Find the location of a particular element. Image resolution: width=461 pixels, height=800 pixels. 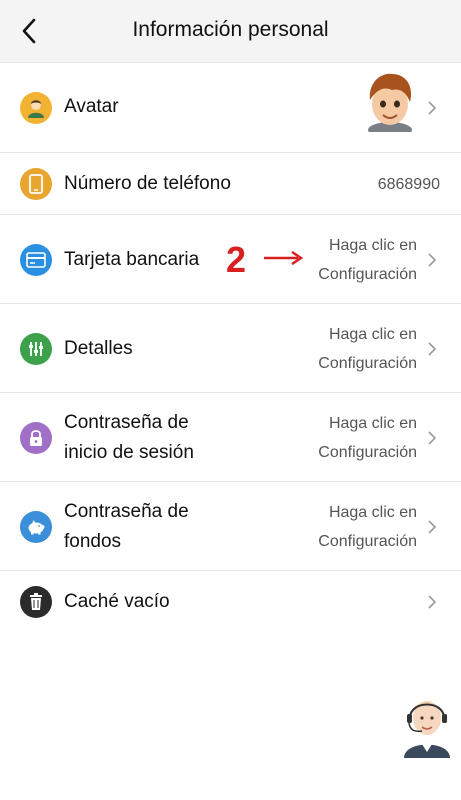

details-label: Detalles is located at coordinates (98, 348).